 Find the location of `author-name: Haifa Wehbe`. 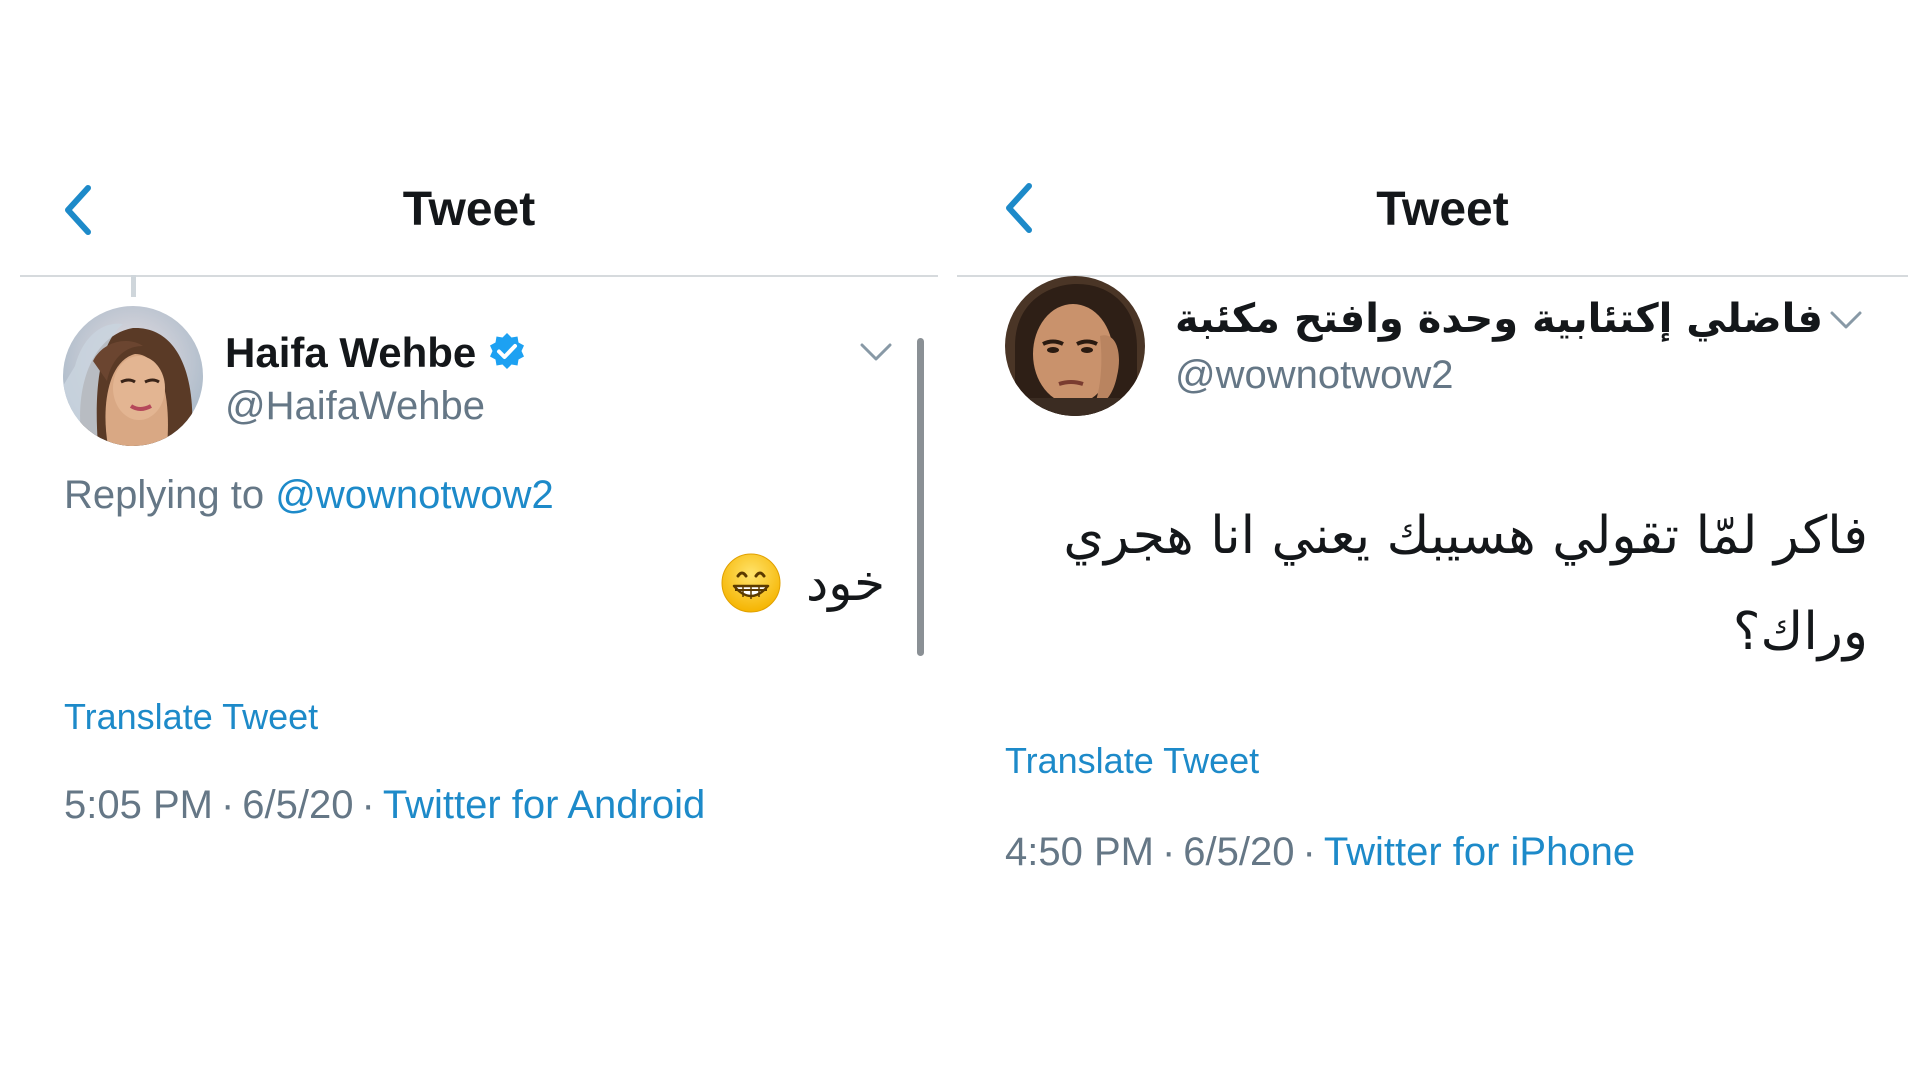

author-name: Haifa Wehbe is located at coordinates (376, 353).